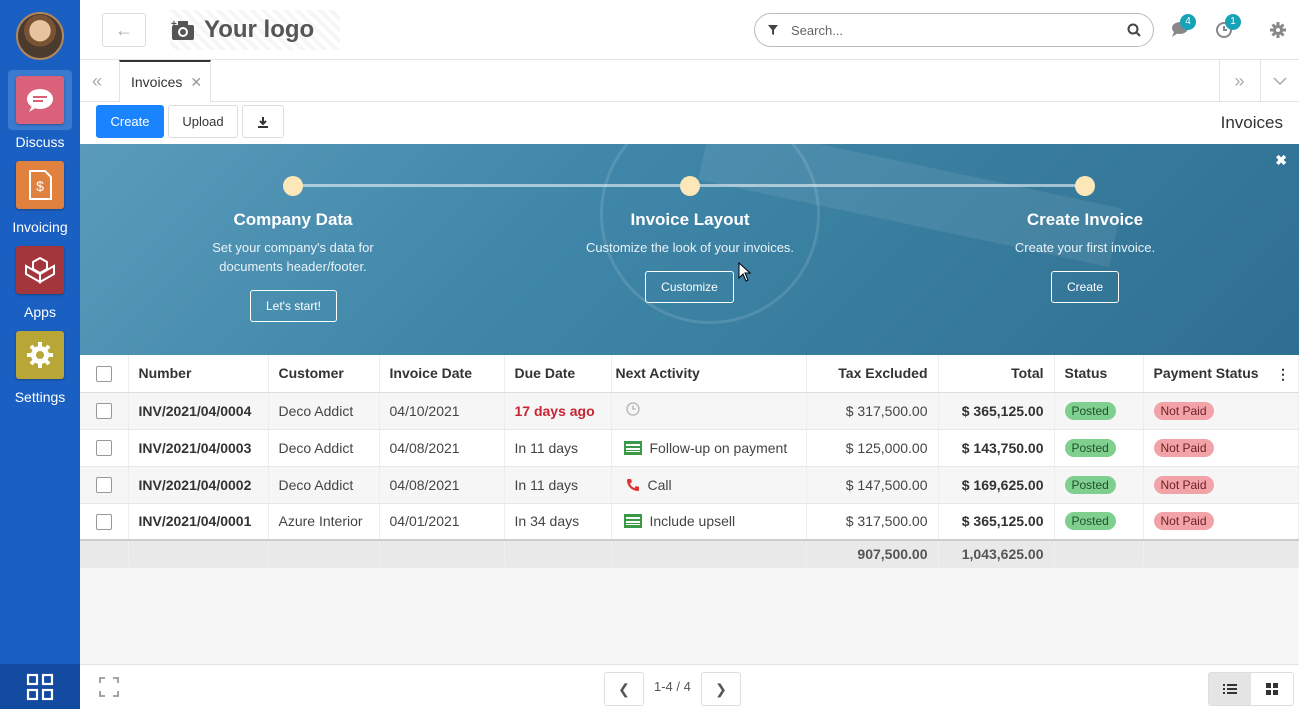 The width and height of the screenshot is (1299, 709). What do you see at coordinates (1085, 287) in the screenshot?
I see `create-invoice-button: Create` at bounding box center [1085, 287].